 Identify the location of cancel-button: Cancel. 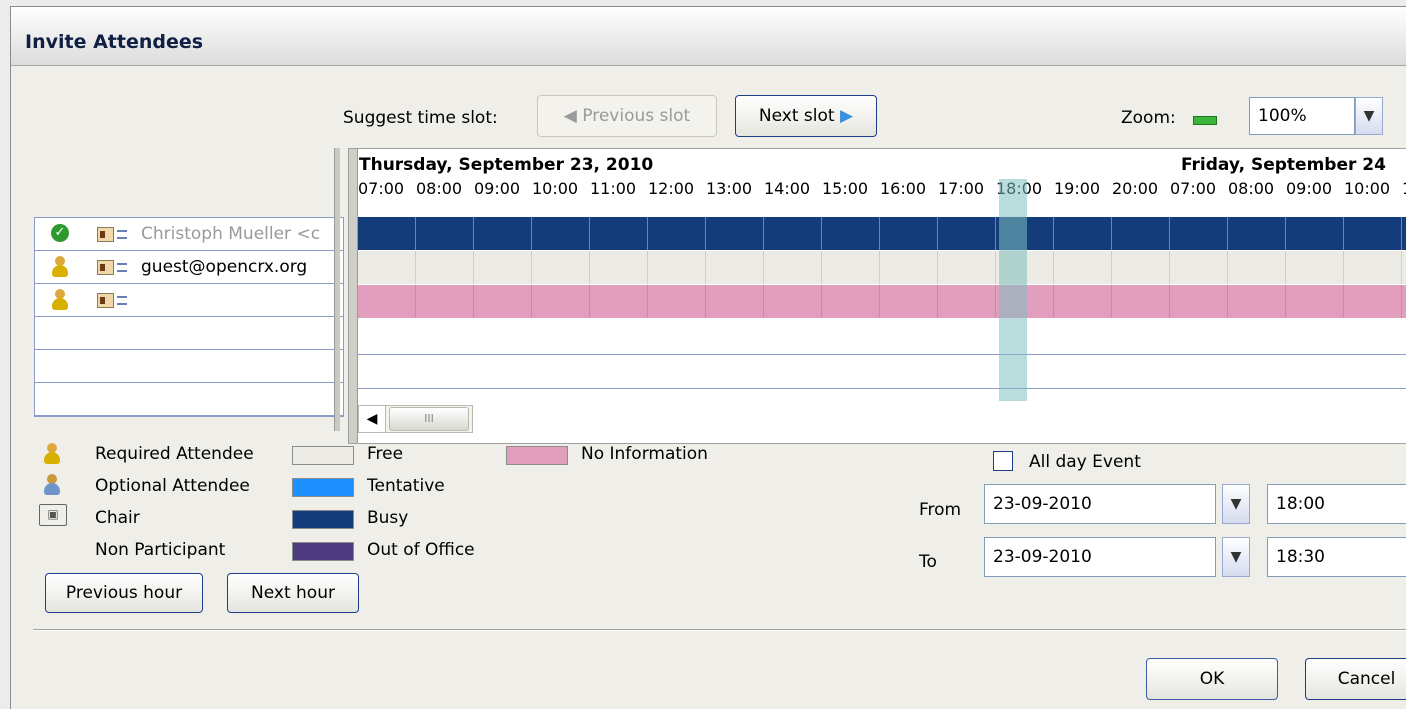
(1355, 679).